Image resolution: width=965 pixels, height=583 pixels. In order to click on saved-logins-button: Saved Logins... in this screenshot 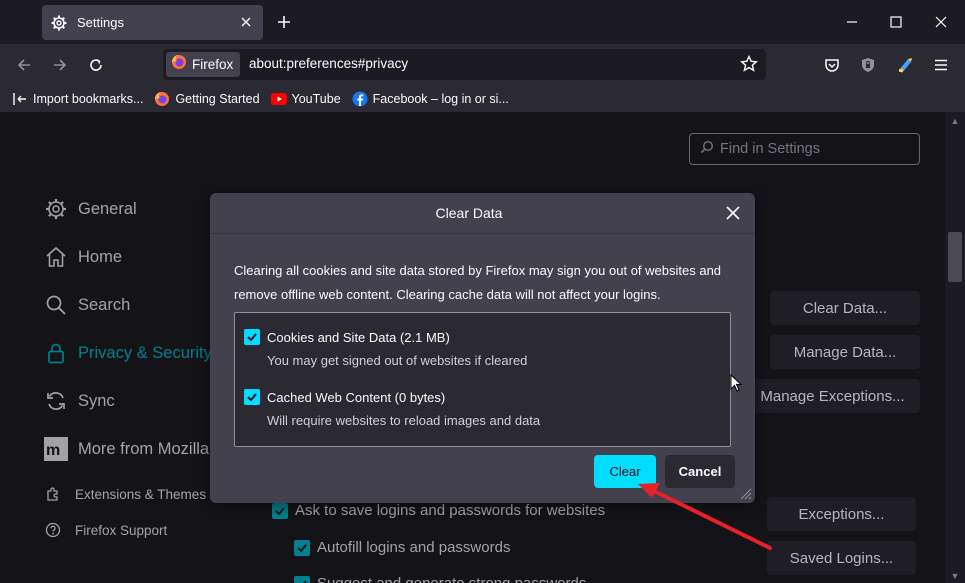, I will do `click(841, 558)`.